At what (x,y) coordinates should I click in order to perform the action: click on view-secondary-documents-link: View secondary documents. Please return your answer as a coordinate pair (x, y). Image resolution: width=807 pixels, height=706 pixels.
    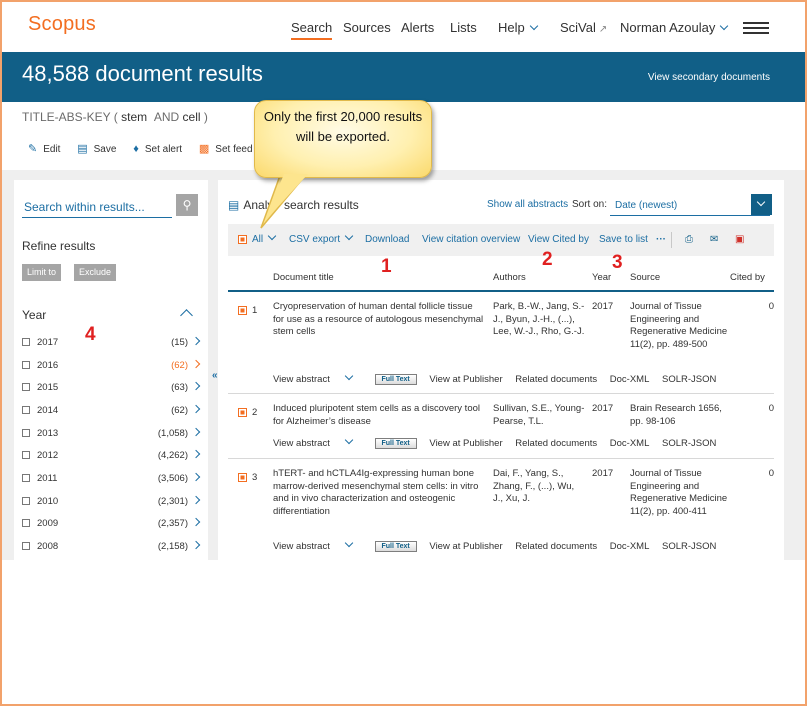
    Looking at the image, I should click on (709, 77).